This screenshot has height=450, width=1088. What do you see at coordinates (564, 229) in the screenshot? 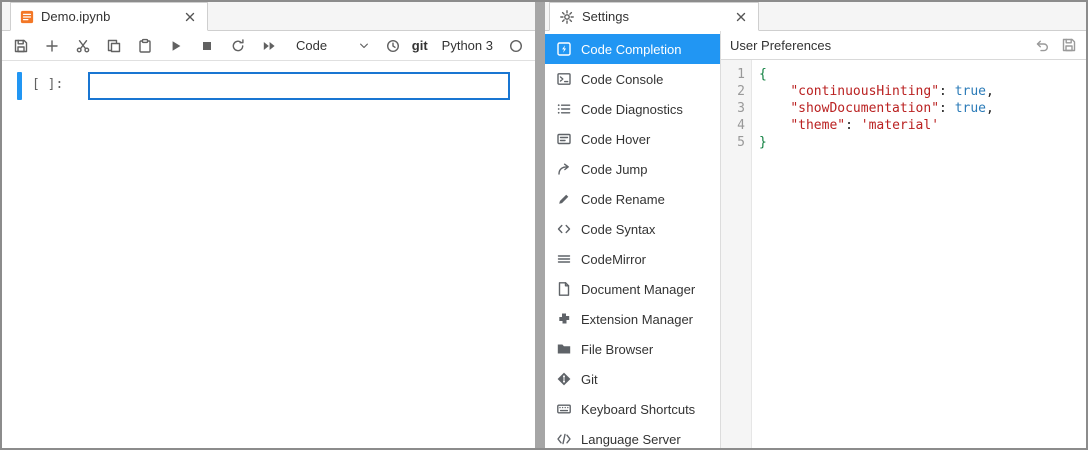
I see `syntax-icon` at bounding box center [564, 229].